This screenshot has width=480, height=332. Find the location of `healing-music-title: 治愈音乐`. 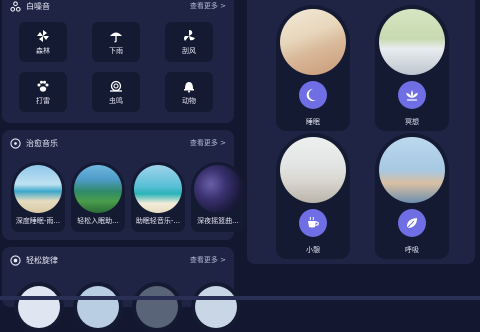

healing-music-title: 治愈音乐 is located at coordinates (42, 143).